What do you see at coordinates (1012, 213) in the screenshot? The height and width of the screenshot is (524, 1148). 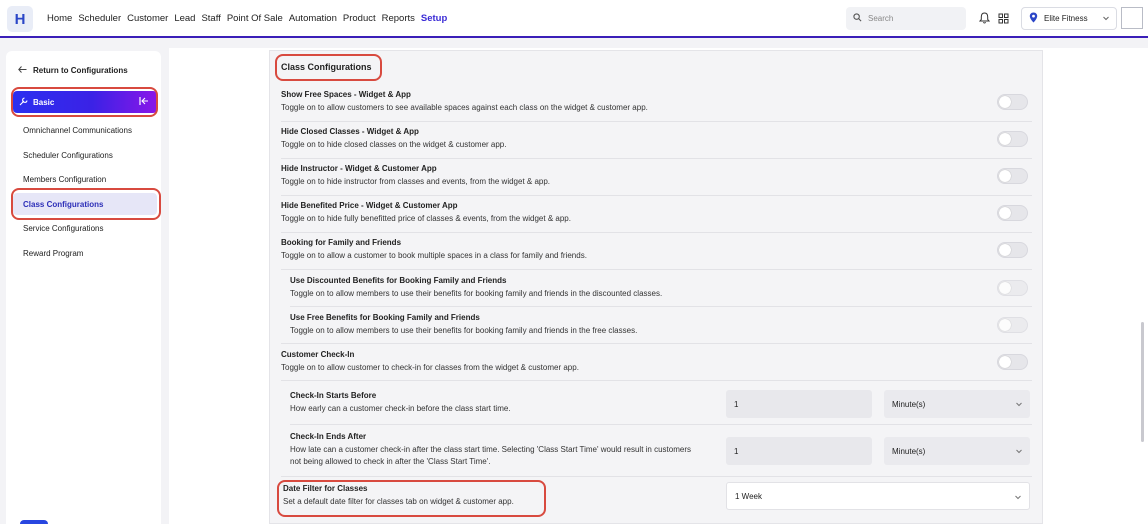 I see `toggle-hide-benefited-price` at bounding box center [1012, 213].